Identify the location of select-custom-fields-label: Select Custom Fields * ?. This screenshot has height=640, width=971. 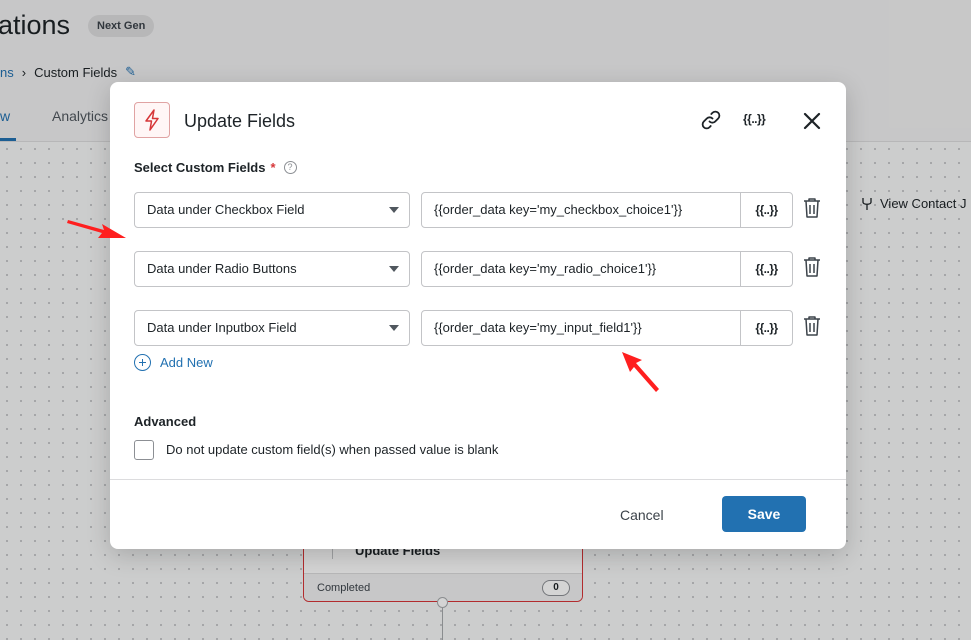
(215, 167).